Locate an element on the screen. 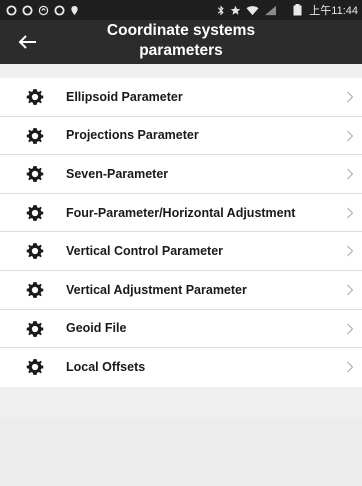 The width and height of the screenshot is (362, 486). list-item-vertical-adjustment-parameter: Vertical Adjustment Parameter is located at coordinates (181, 290).